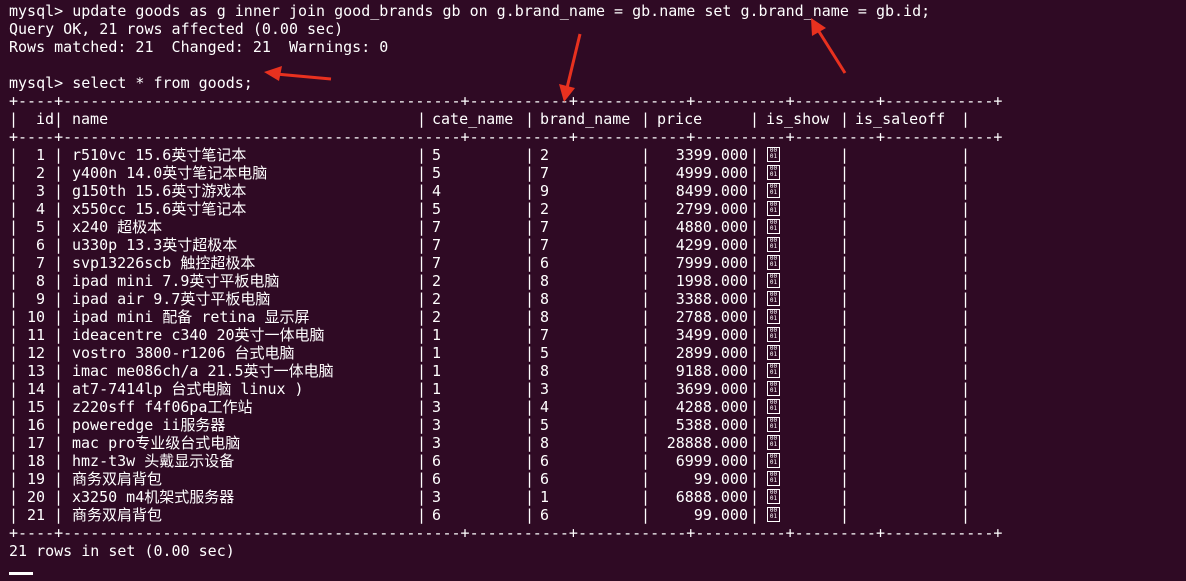 This screenshot has width=1186, height=581. What do you see at coordinates (711, 281) in the screenshot?
I see `cell-price: 1998.000` at bounding box center [711, 281].